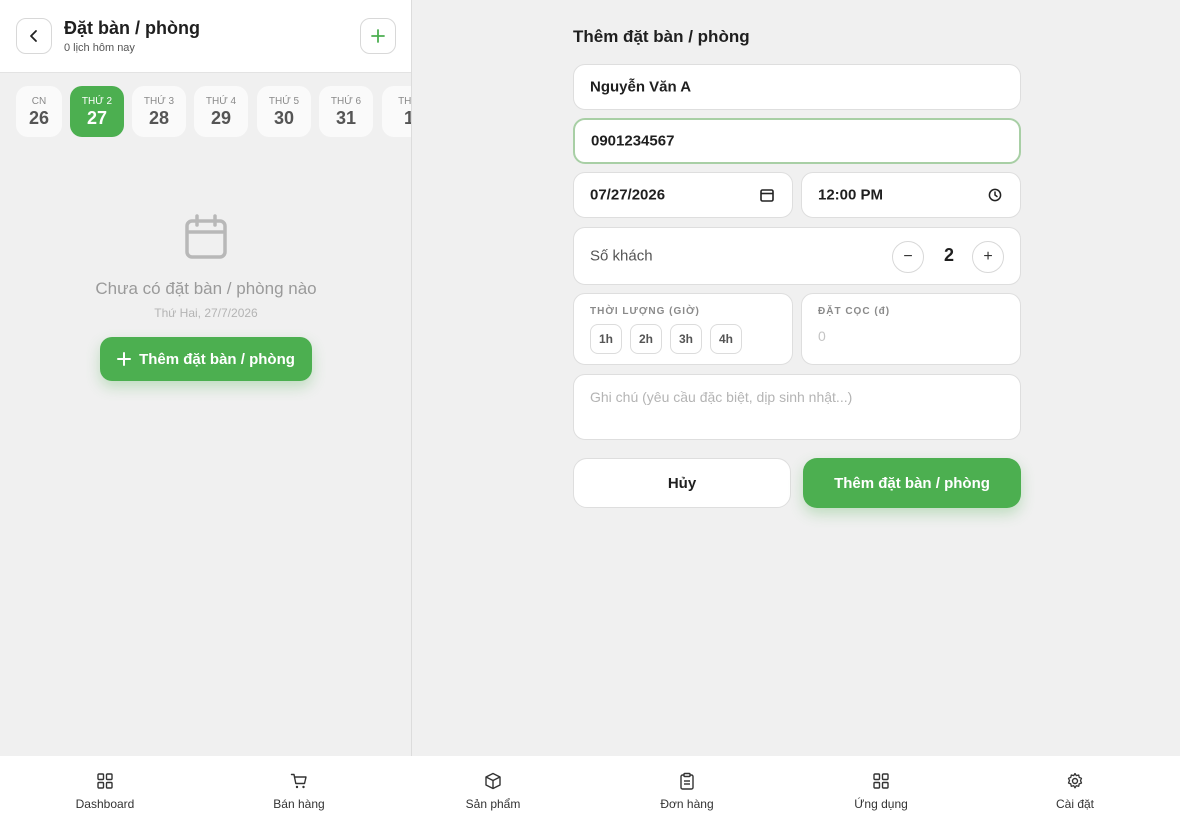 This screenshot has height=820, width=1180. I want to click on box-icon, so click(493, 781).